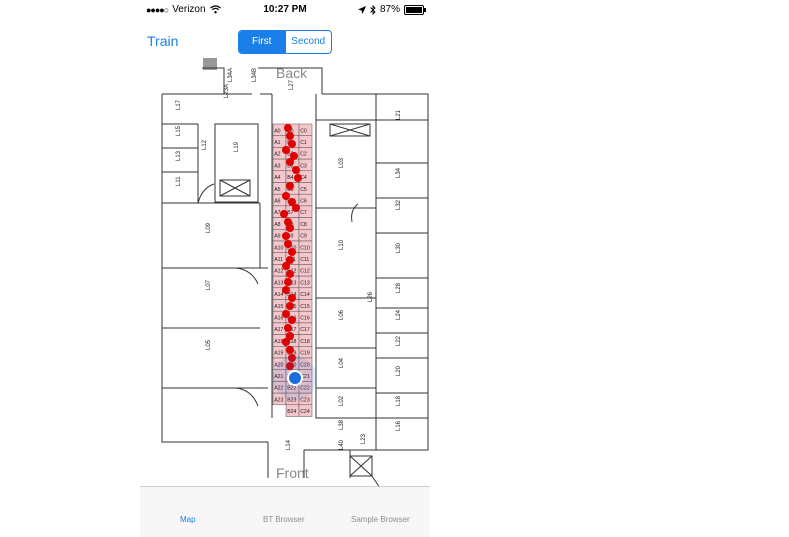 The width and height of the screenshot is (789, 537). I want to click on grid-cell-label: A16, so click(278, 319).